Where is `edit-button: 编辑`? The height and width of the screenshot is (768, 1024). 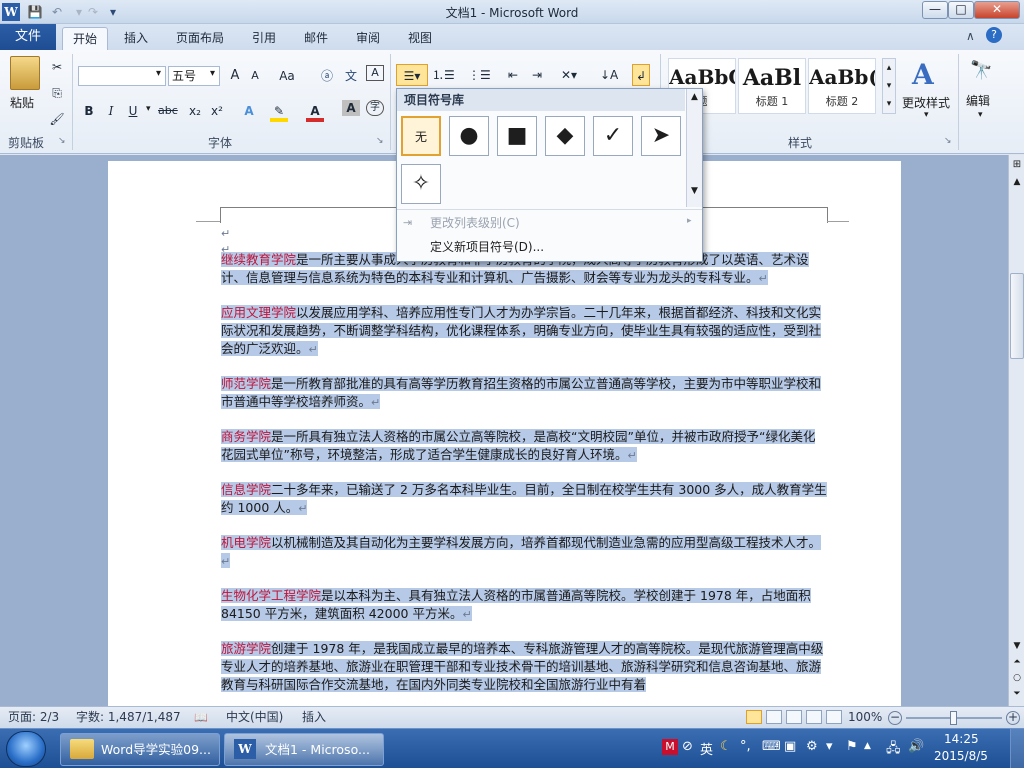 edit-button: 编辑 is located at coordinates (978, 100).